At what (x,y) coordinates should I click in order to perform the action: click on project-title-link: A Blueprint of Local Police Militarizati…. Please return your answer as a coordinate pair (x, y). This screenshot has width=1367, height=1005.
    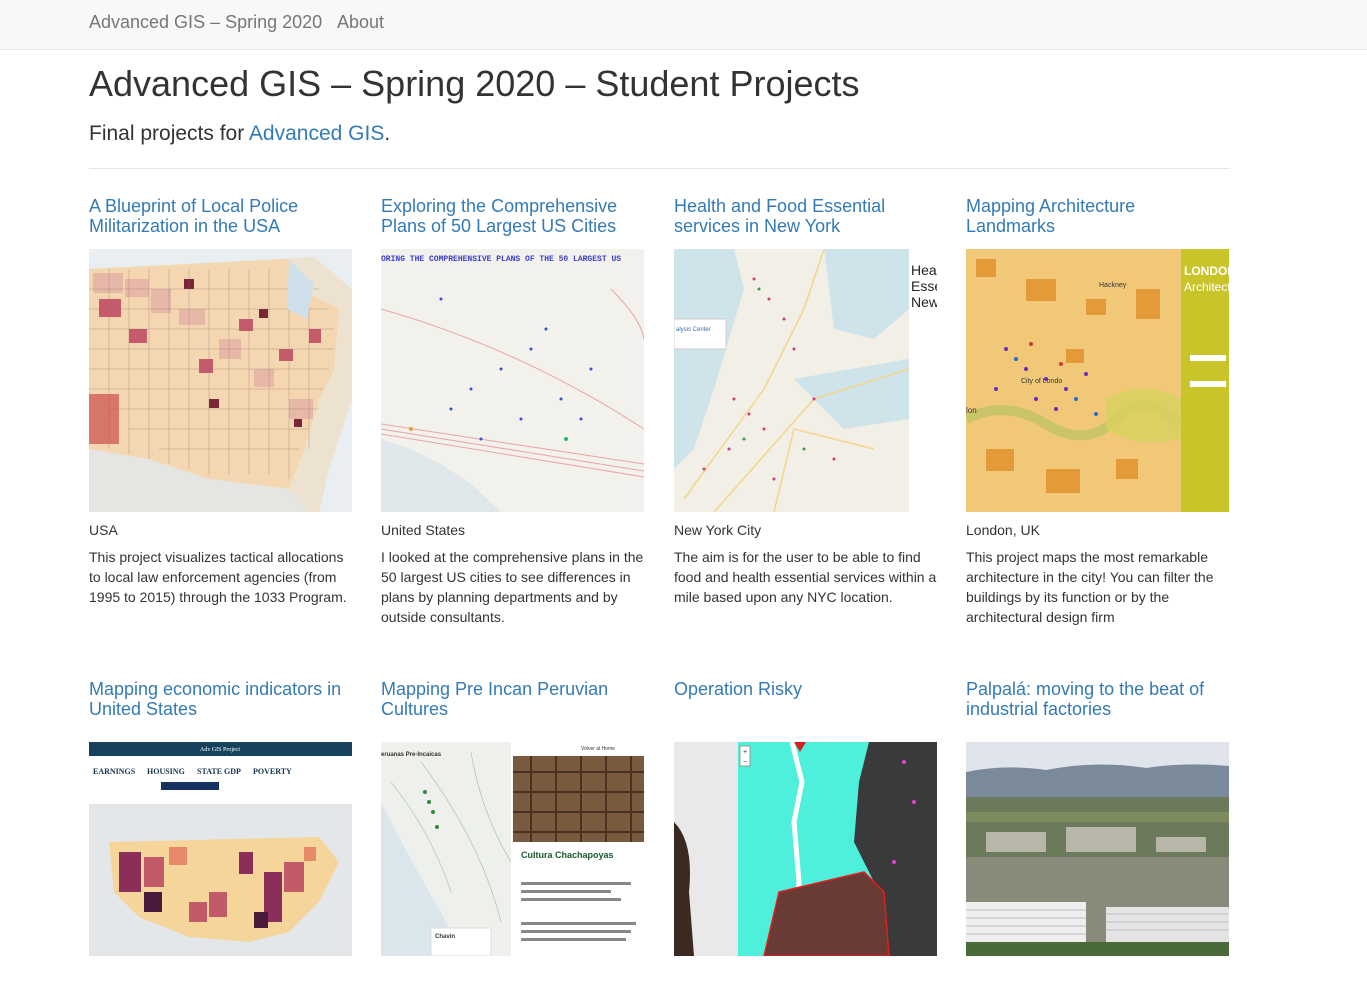
    Looking at the image, I should click on (220, 218).